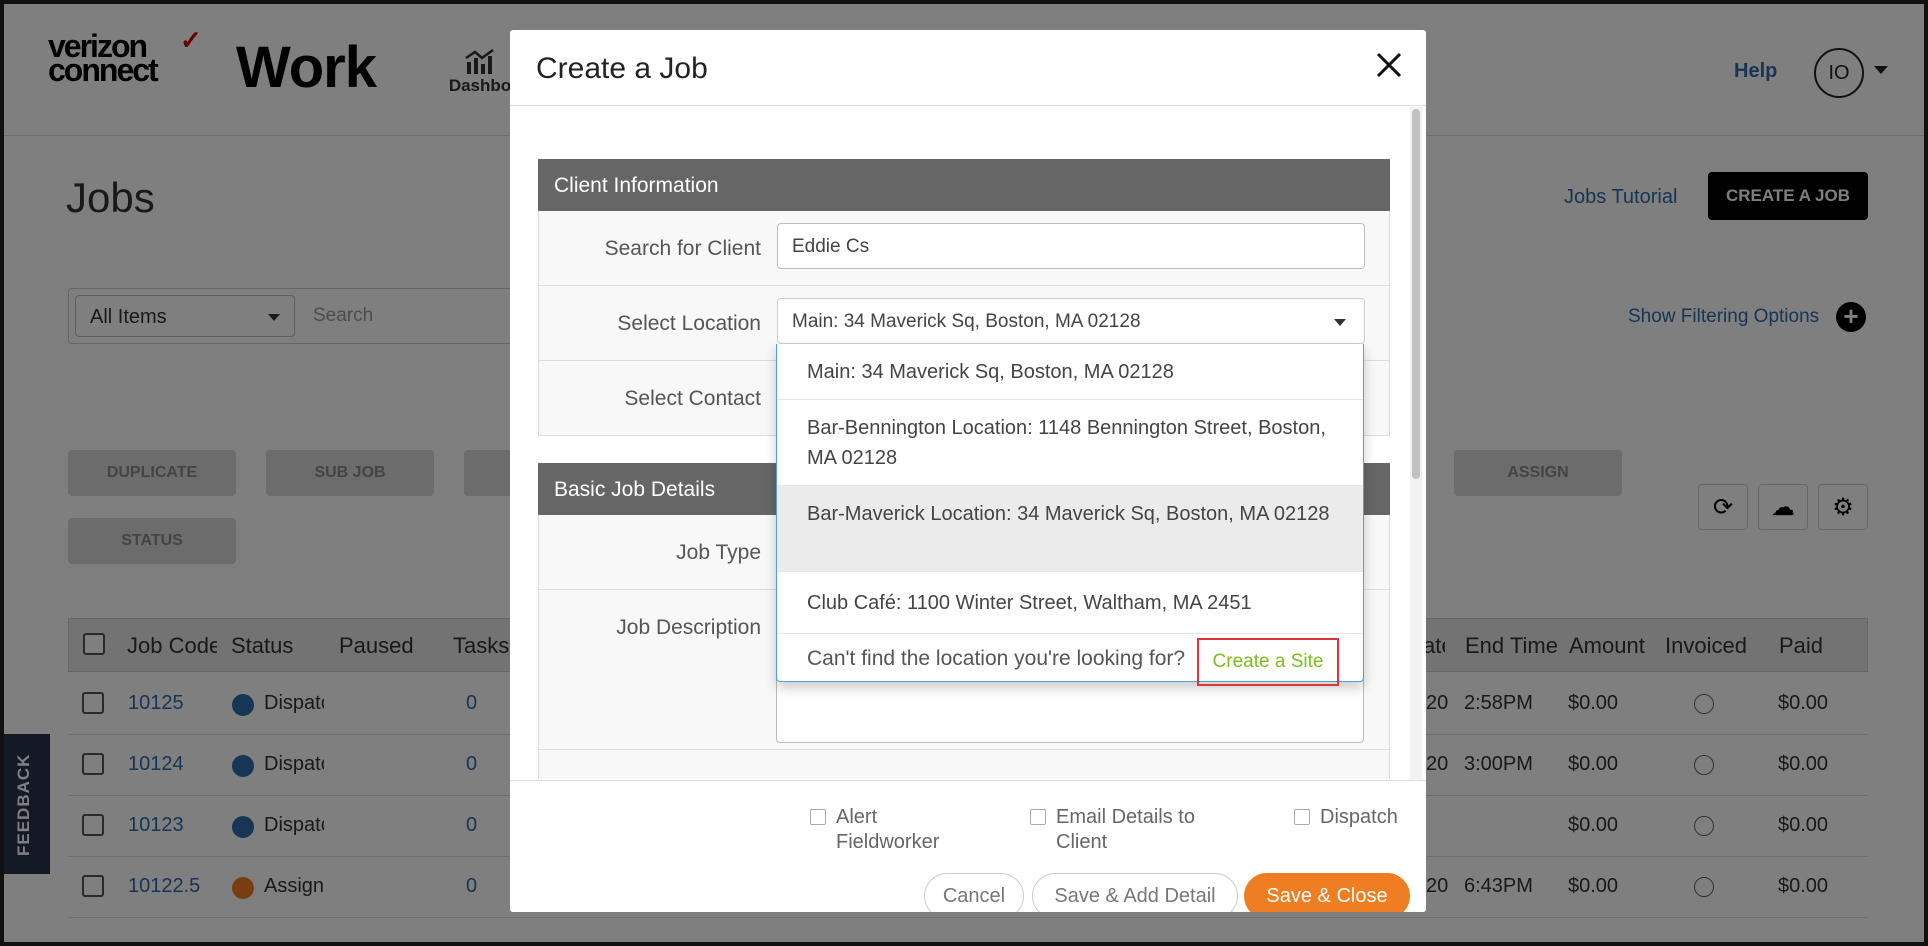  I want to click on modal-scrollbar, so click(1416, 443).